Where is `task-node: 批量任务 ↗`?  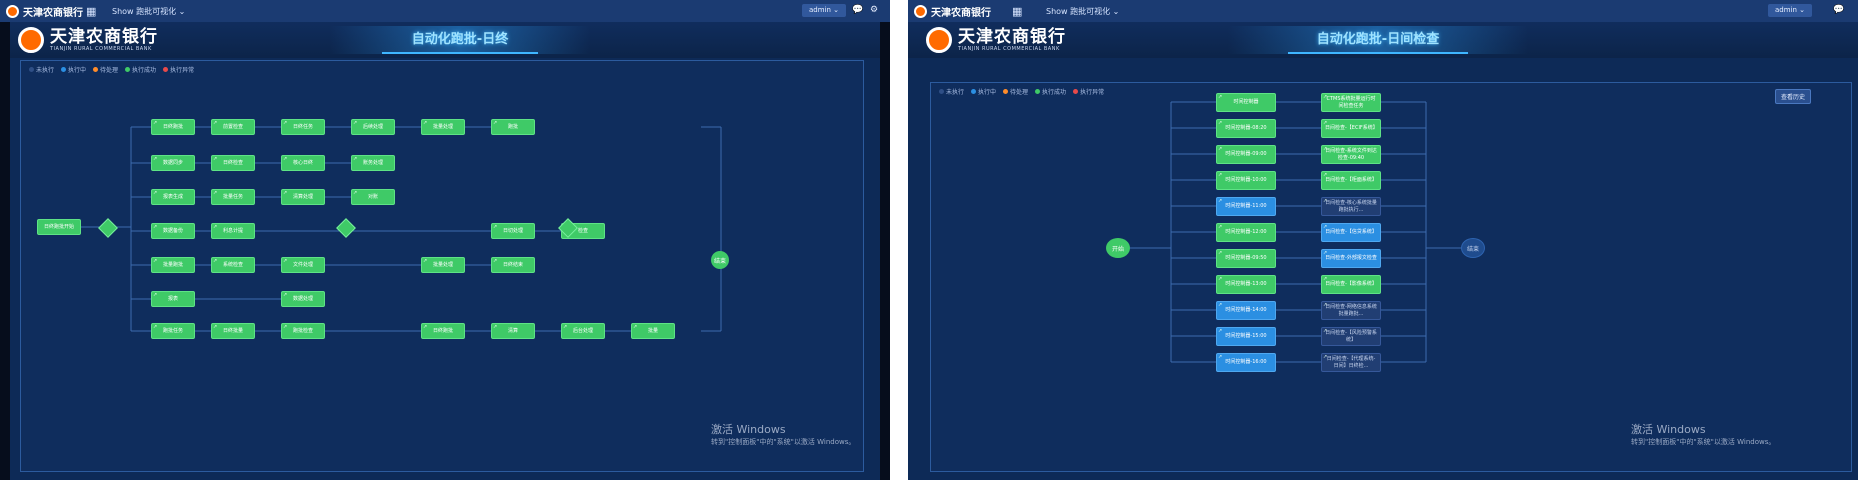 task-node: 批量任务 ↗ is located at coordinates (233, 197).